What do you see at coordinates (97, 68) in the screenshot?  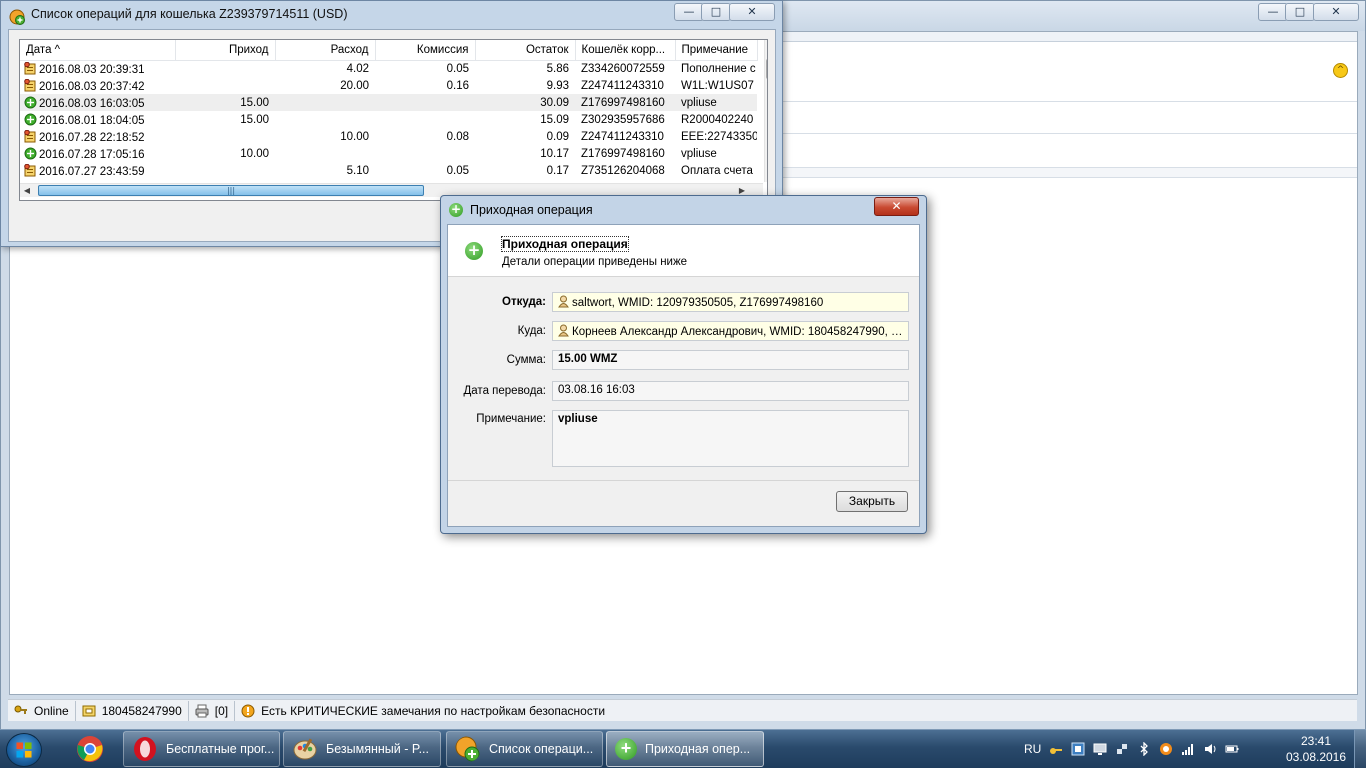 I see `operation-date-cell: 2016.08.03 20:39:31` at bounding box center [97, 68].